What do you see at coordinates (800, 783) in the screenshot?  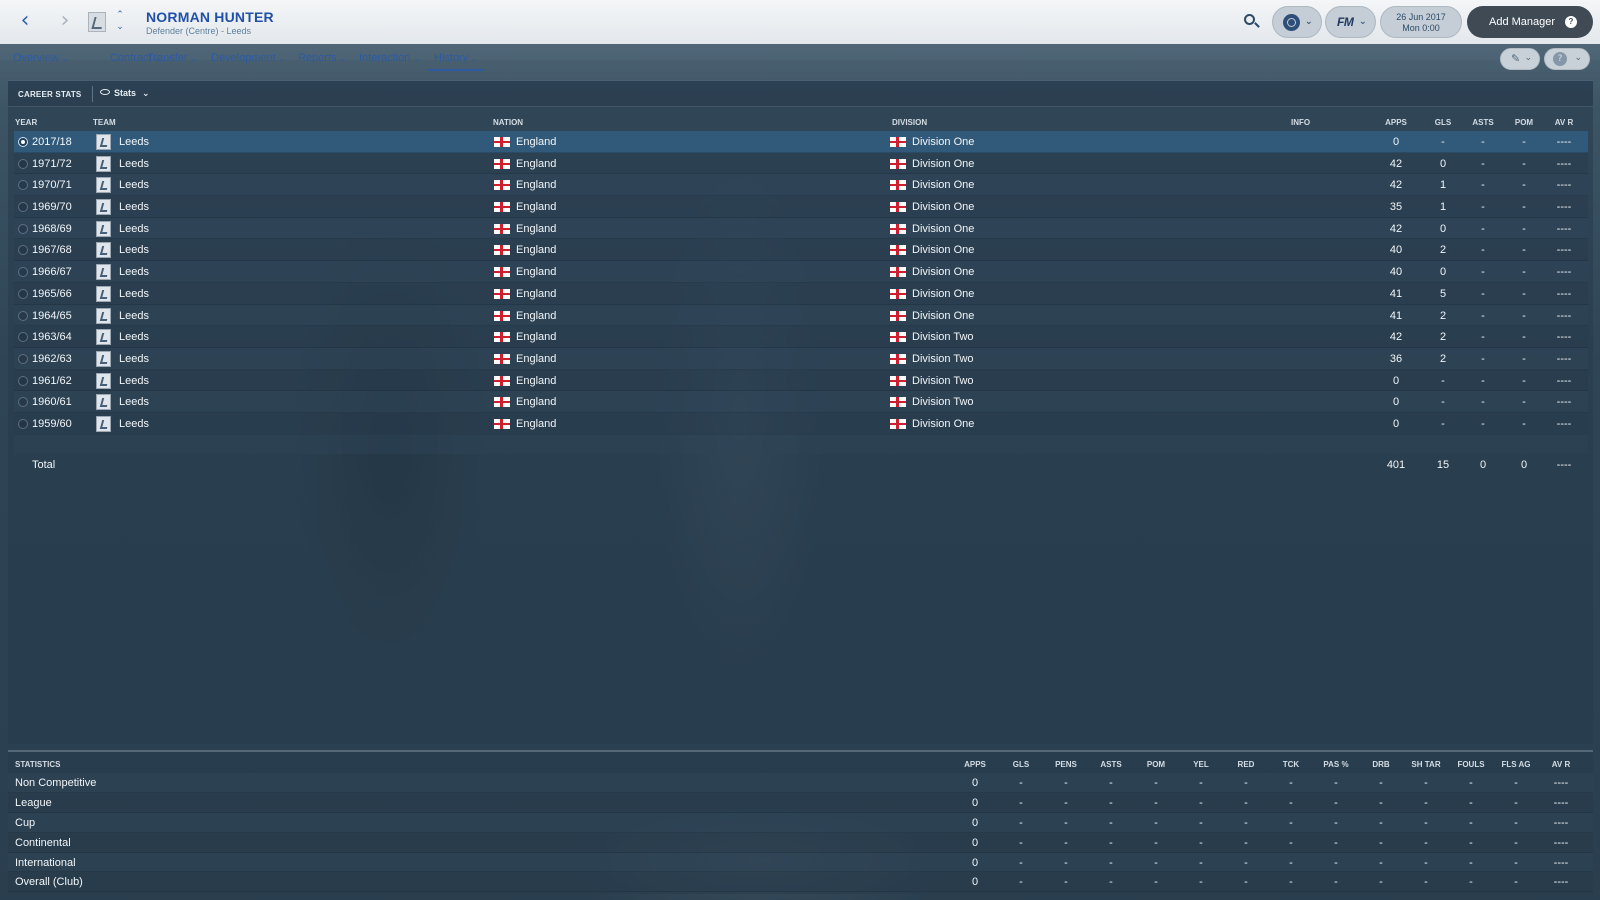 I see `stat-row: Non Competitive 0- - - - - - - - - - - - ----` at bounding box center [800, 783].